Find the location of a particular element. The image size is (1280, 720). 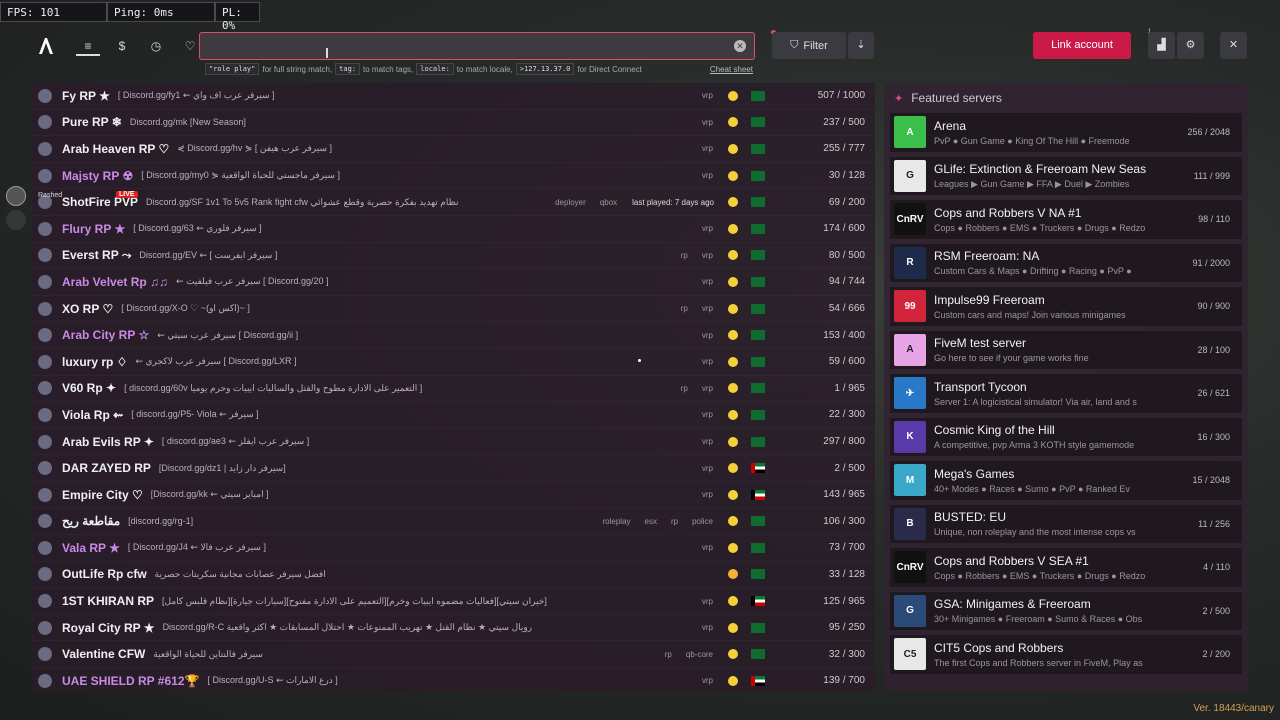

server-description: [Discord.gg/dz1 | سيرفر دار زايد] is located at coordinates (222, 467).